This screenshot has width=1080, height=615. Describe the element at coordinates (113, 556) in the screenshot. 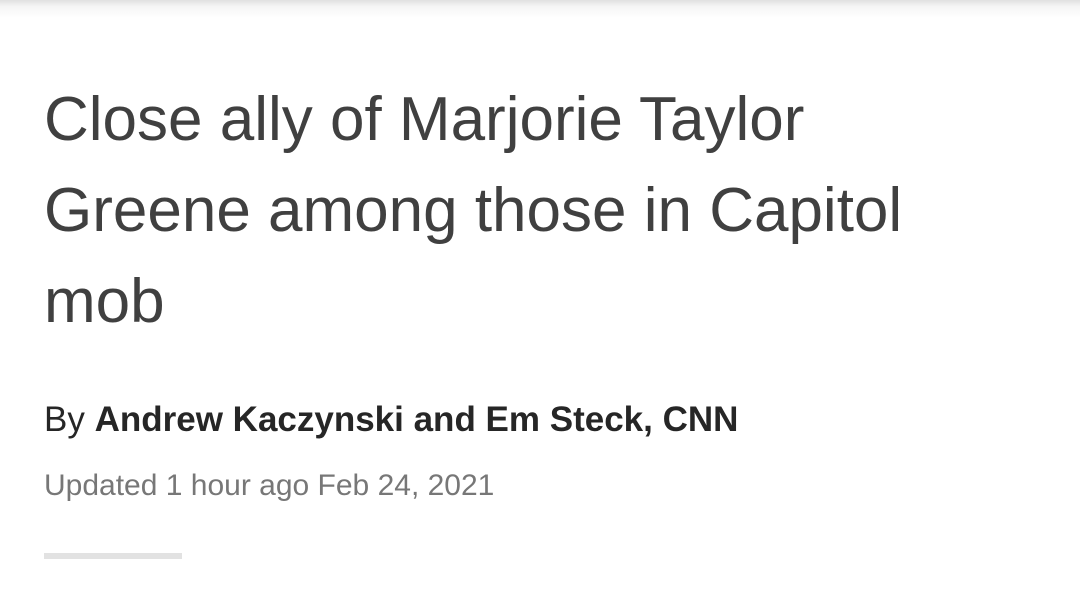

I see `section-divider` at that location.